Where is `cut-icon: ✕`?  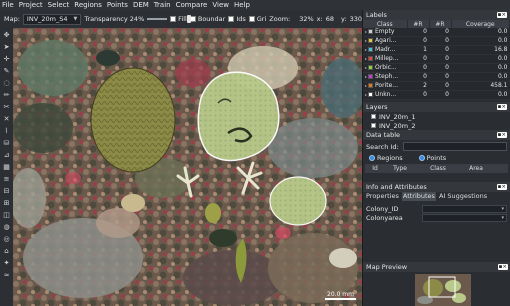
cut-icon: ✕ is located at coordinates (6, 119).